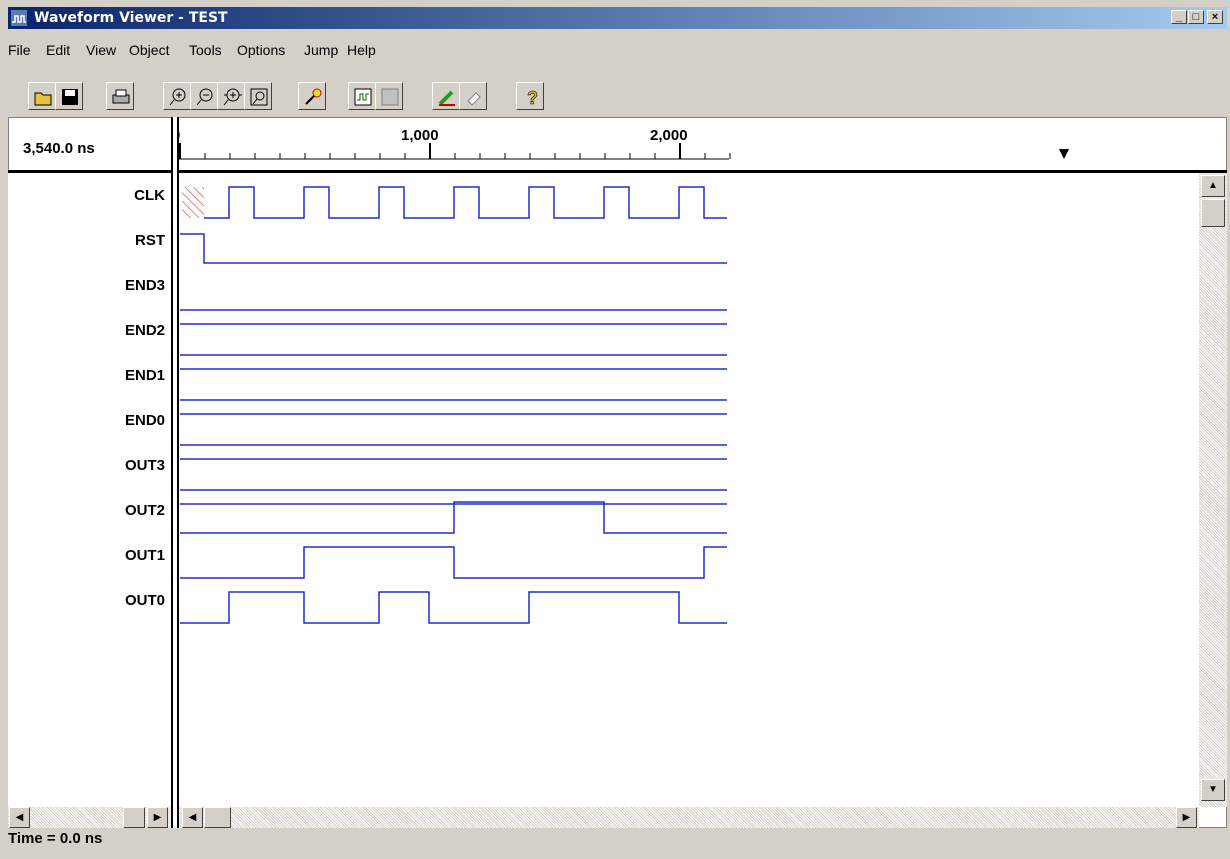 The image size is (1230, 859). What do you see at coordinates (19, 18) in the screenshot?
I see `app-icon` at bounding box center [19, 18].